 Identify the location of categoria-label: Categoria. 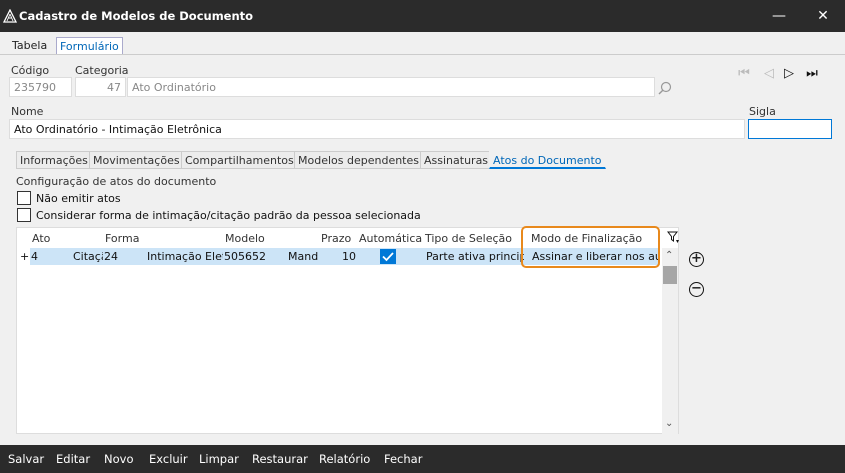
(102, 70).